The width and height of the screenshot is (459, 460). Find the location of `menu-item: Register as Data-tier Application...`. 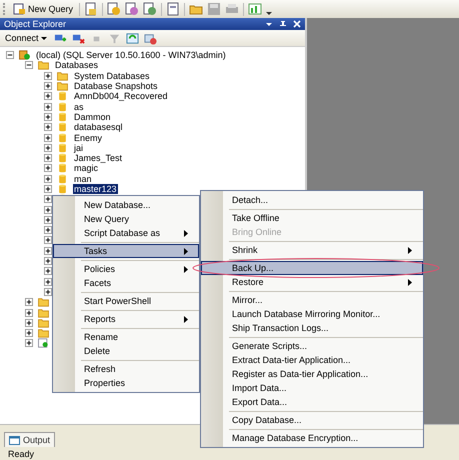

menu-item: Register as Data-tier Application... is located at coordinates (312, 374).